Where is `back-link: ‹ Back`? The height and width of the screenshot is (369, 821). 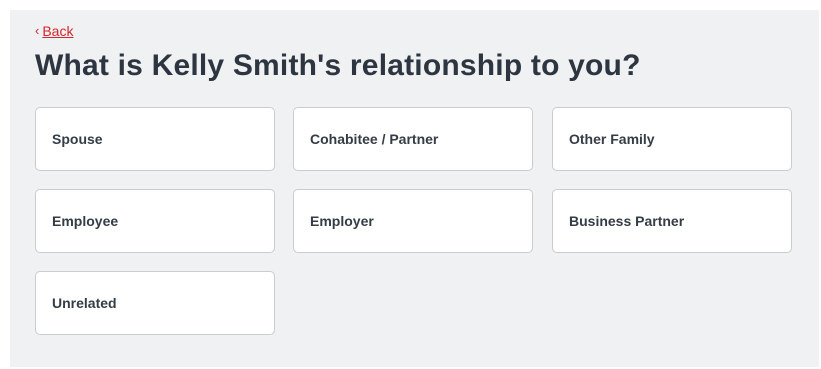
back-link: ‹ Back is located at coordinates (54, 31).